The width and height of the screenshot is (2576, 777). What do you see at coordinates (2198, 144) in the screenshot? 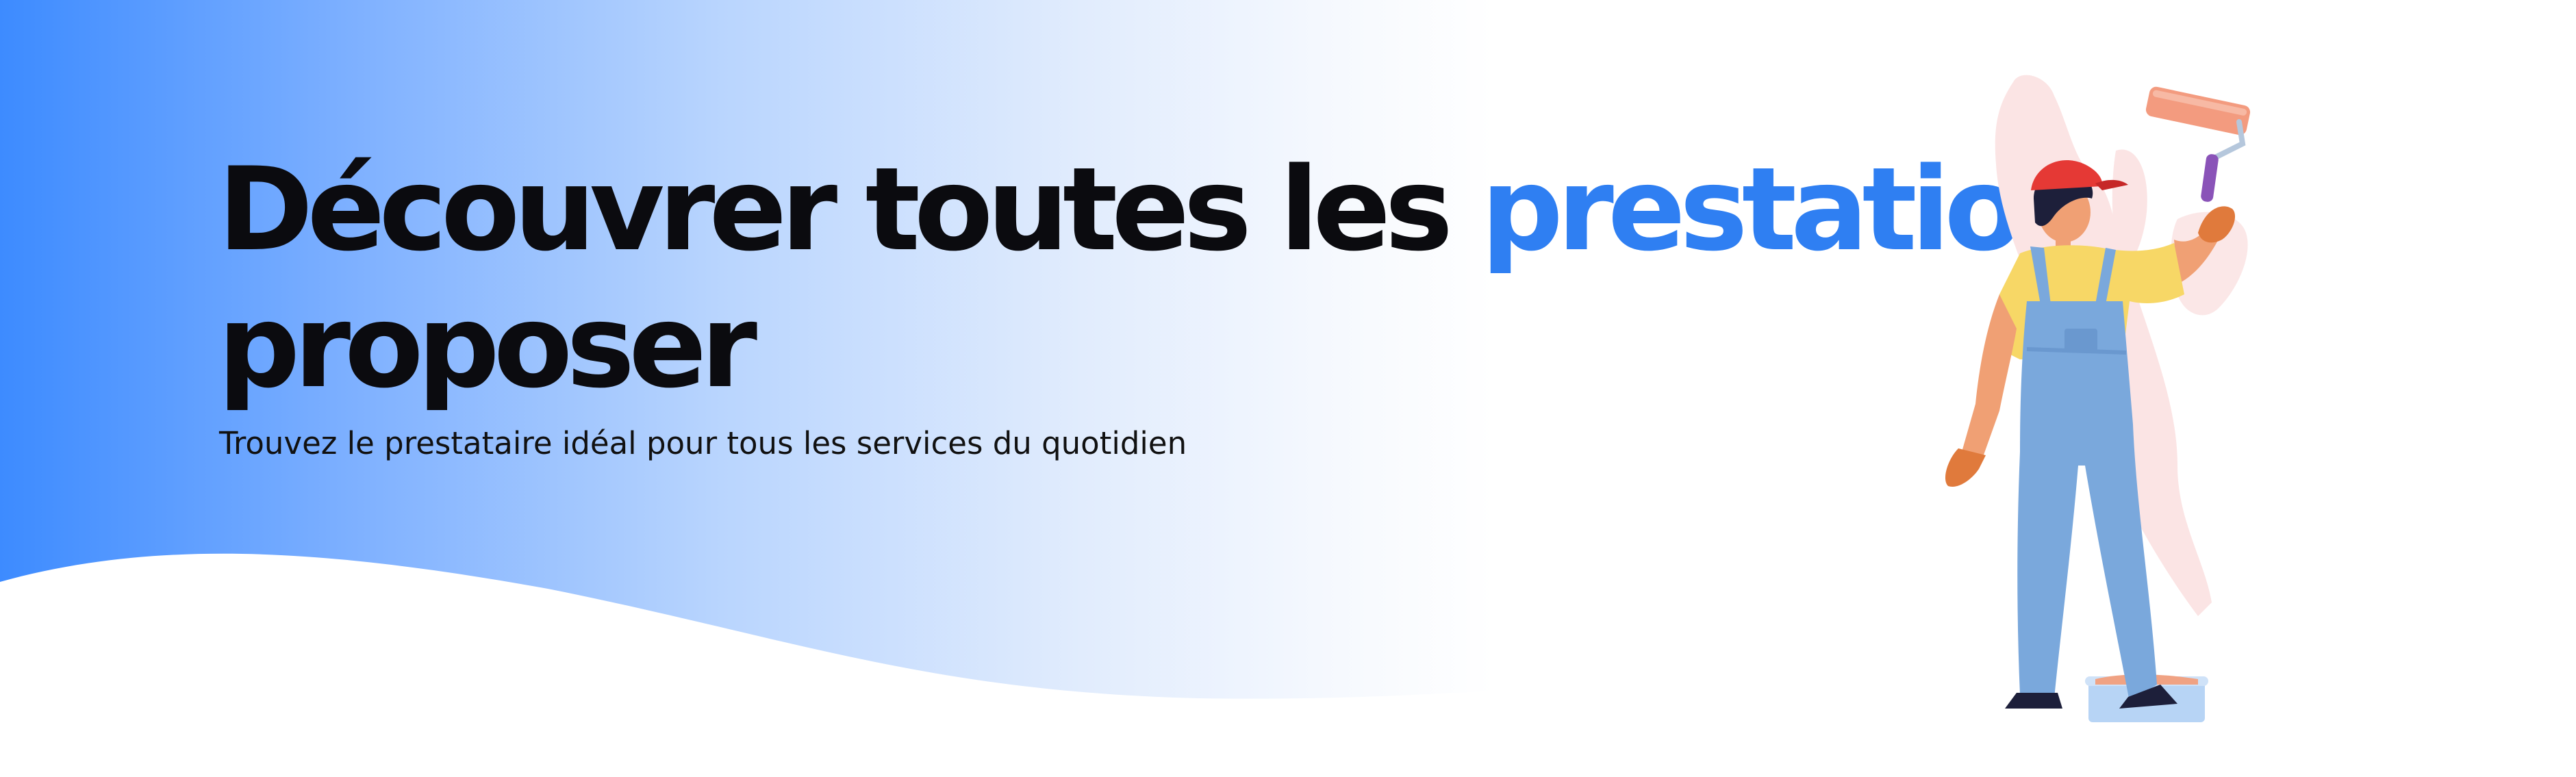
I see `paint-roller-icon` at bounding box center [2198, 144].